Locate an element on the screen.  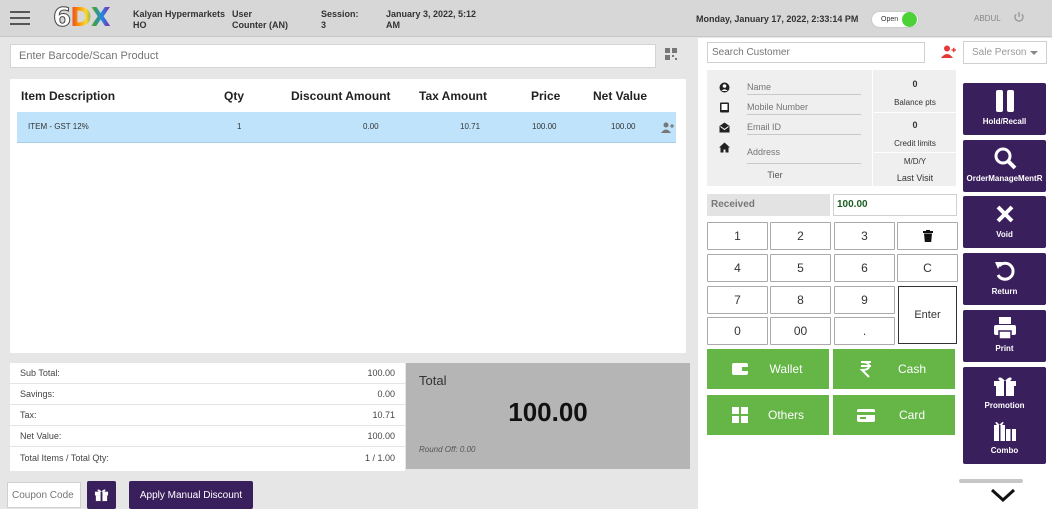
combo-label: Combo is located at coordinates (1004, 450).